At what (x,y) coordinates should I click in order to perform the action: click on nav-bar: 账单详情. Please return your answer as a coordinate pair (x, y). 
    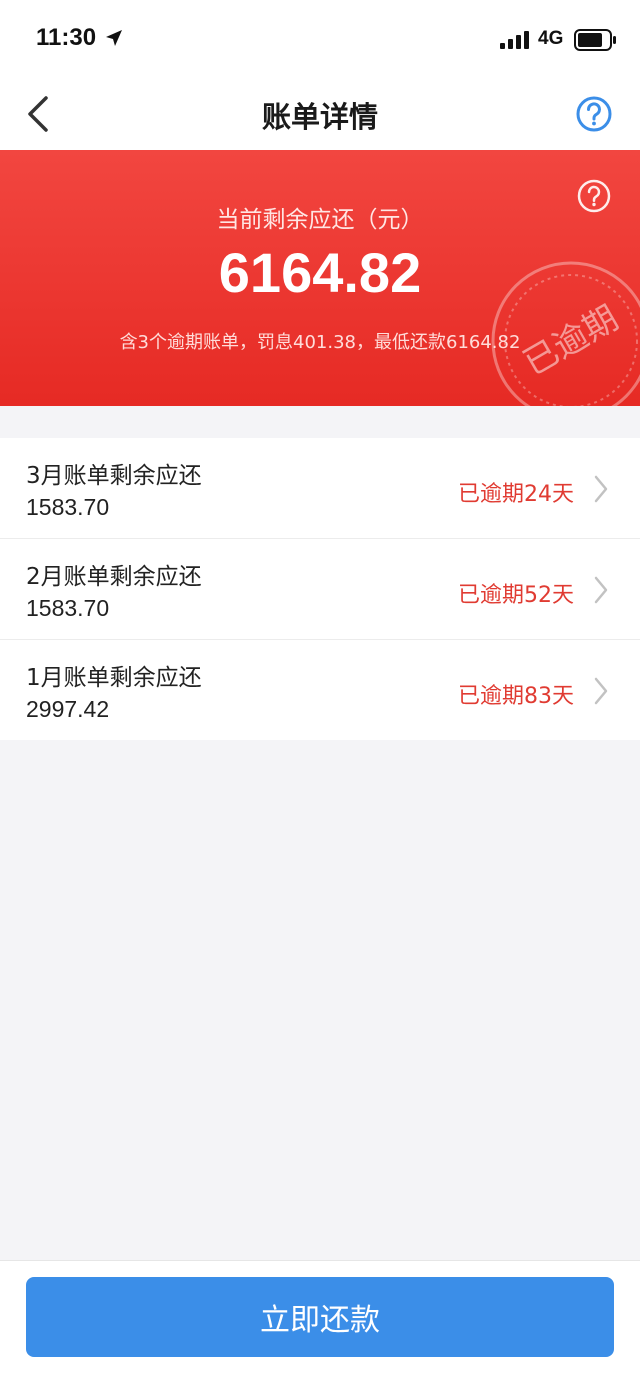
    Looking at the image, I should click on (320, 115).